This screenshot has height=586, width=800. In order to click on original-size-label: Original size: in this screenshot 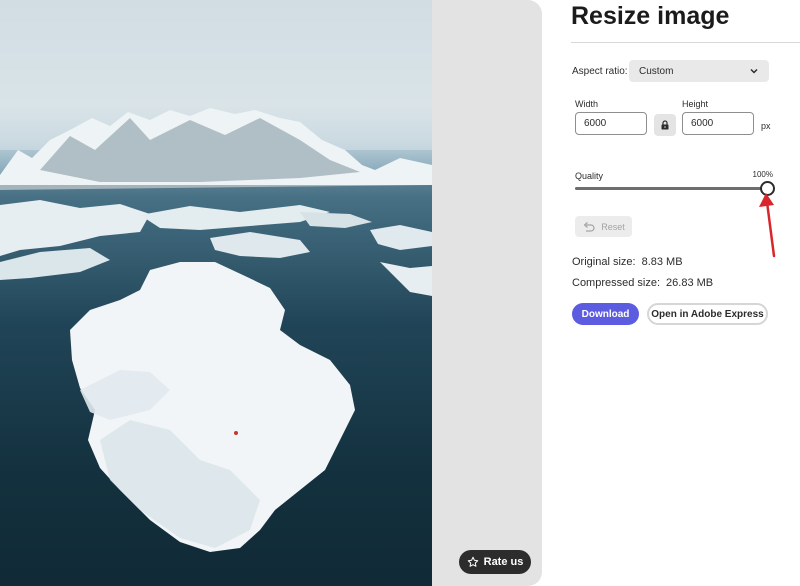, I will do `click(604, 262)`.